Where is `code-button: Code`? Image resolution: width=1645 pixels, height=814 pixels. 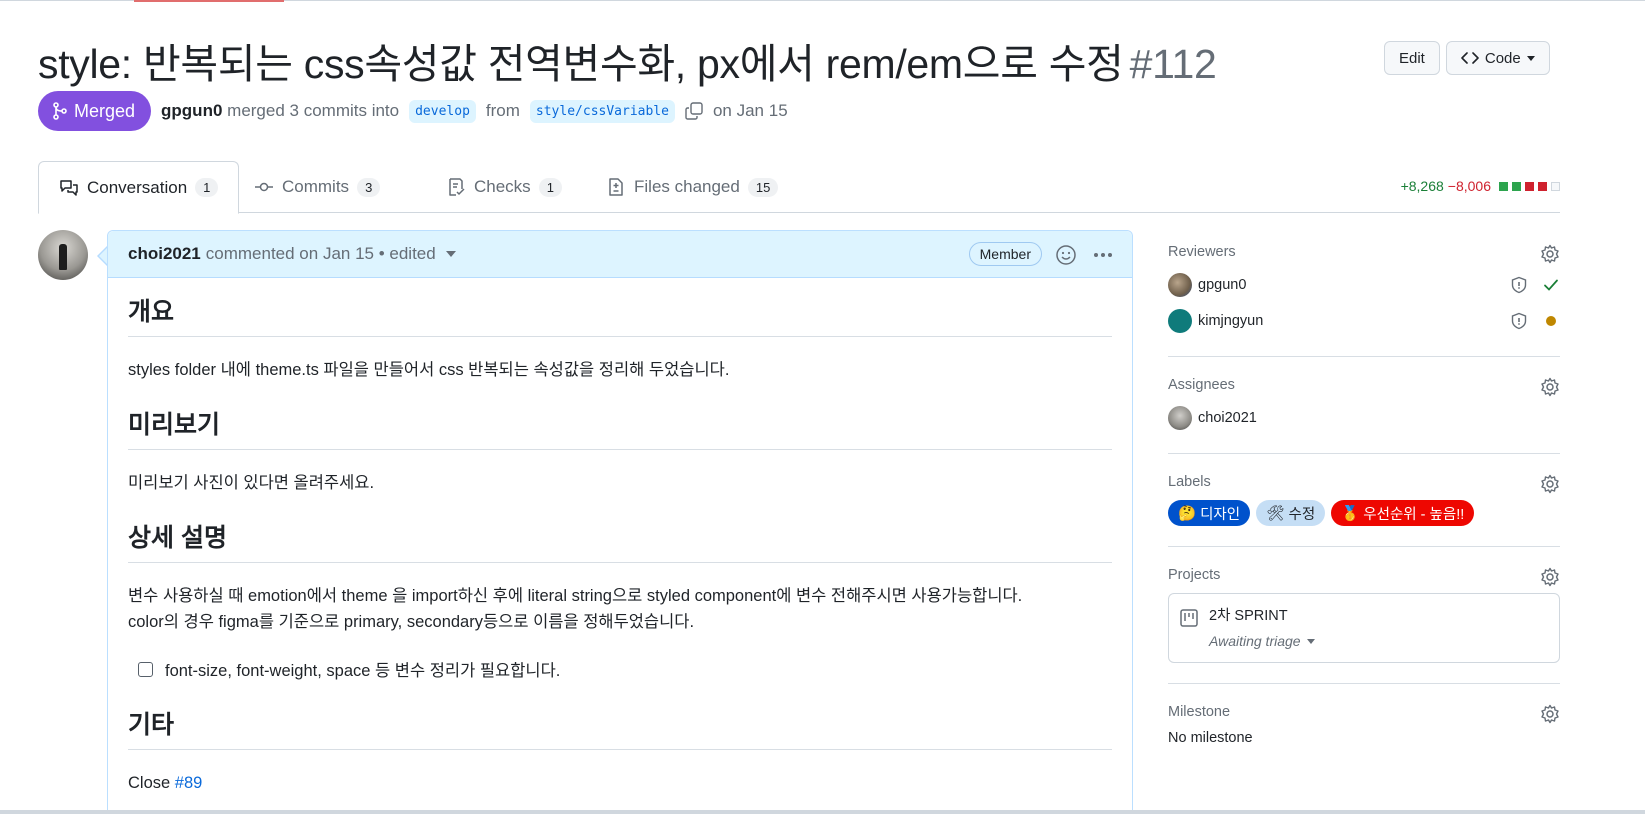
code-button: Code is located at coordinates (1497, 58).